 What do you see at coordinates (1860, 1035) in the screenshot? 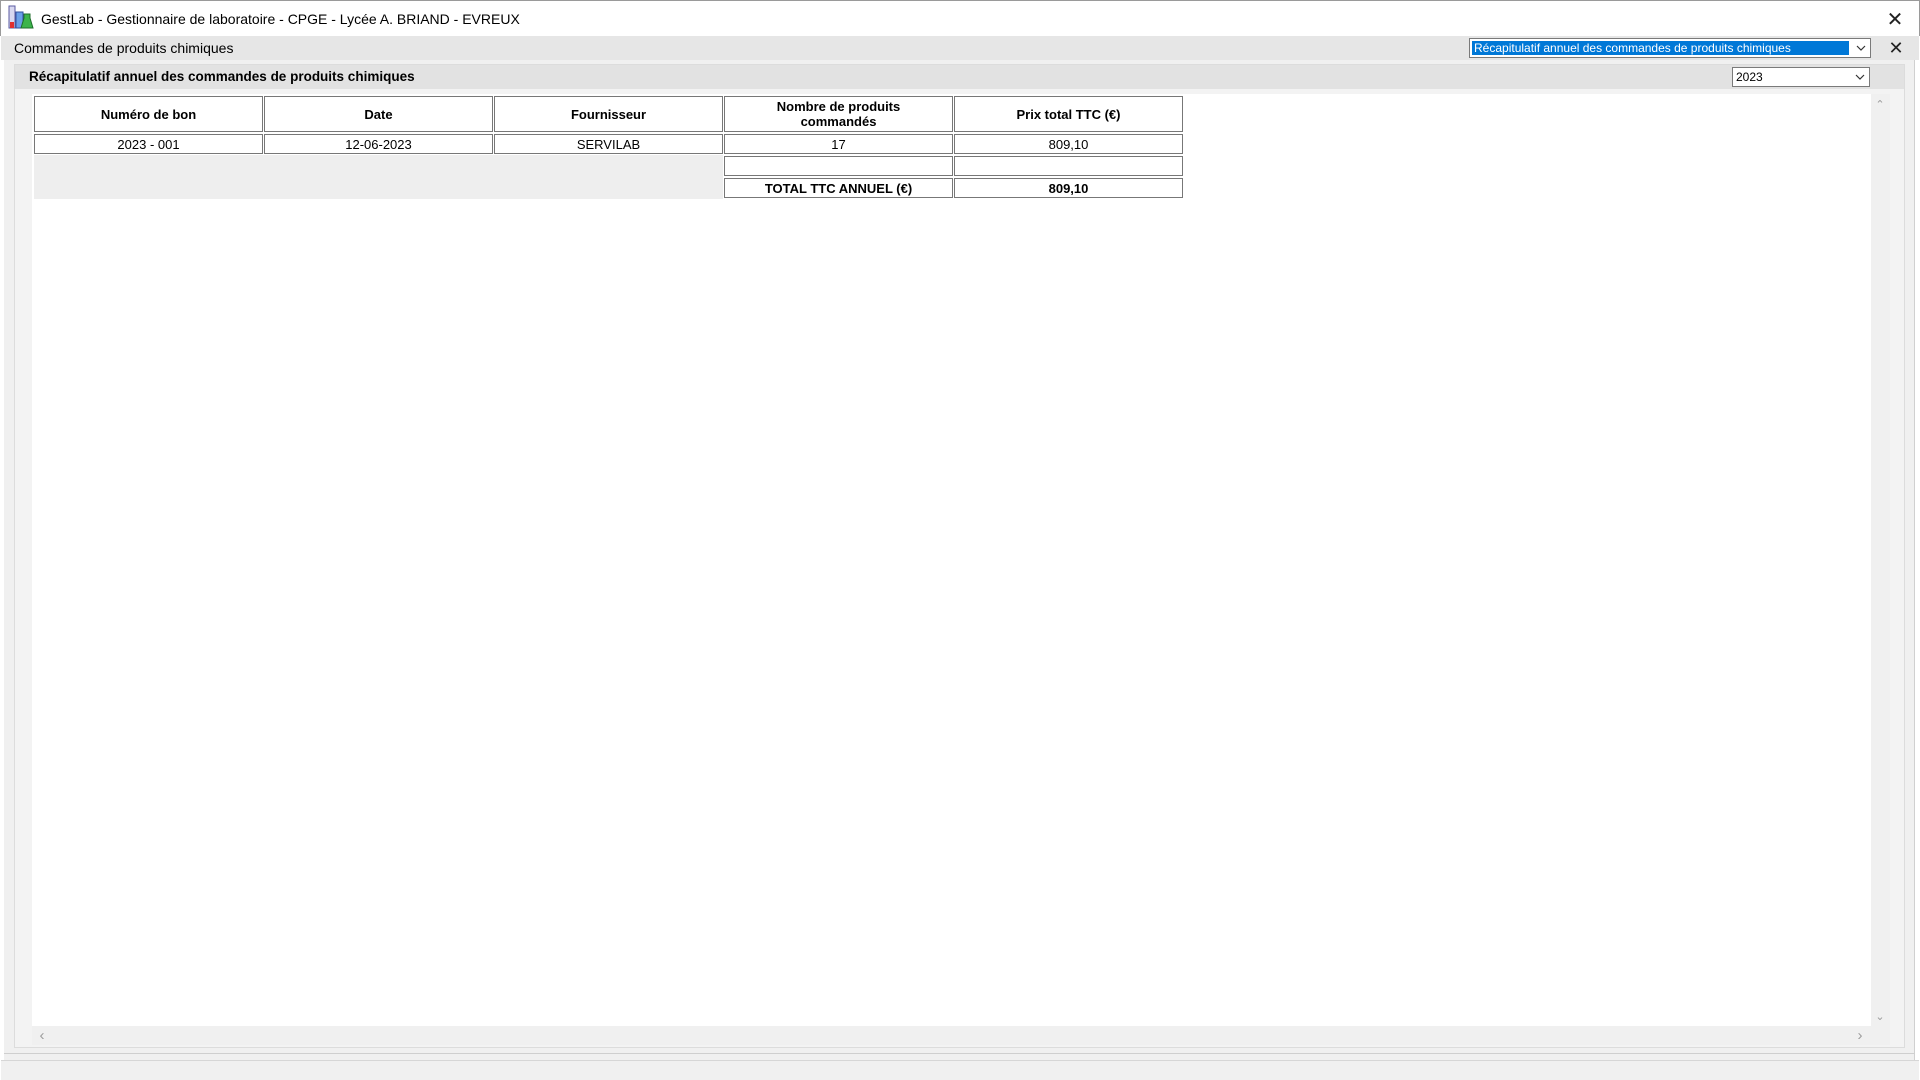
I see `scroll-right-icon: ›` at bounding box center [1860, 1035].